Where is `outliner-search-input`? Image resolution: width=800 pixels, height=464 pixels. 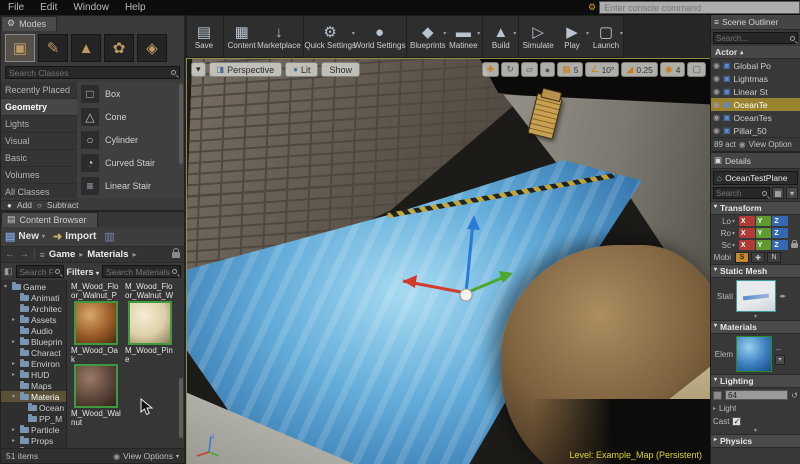 outliner-search-input is located at coordinates (753, 38).